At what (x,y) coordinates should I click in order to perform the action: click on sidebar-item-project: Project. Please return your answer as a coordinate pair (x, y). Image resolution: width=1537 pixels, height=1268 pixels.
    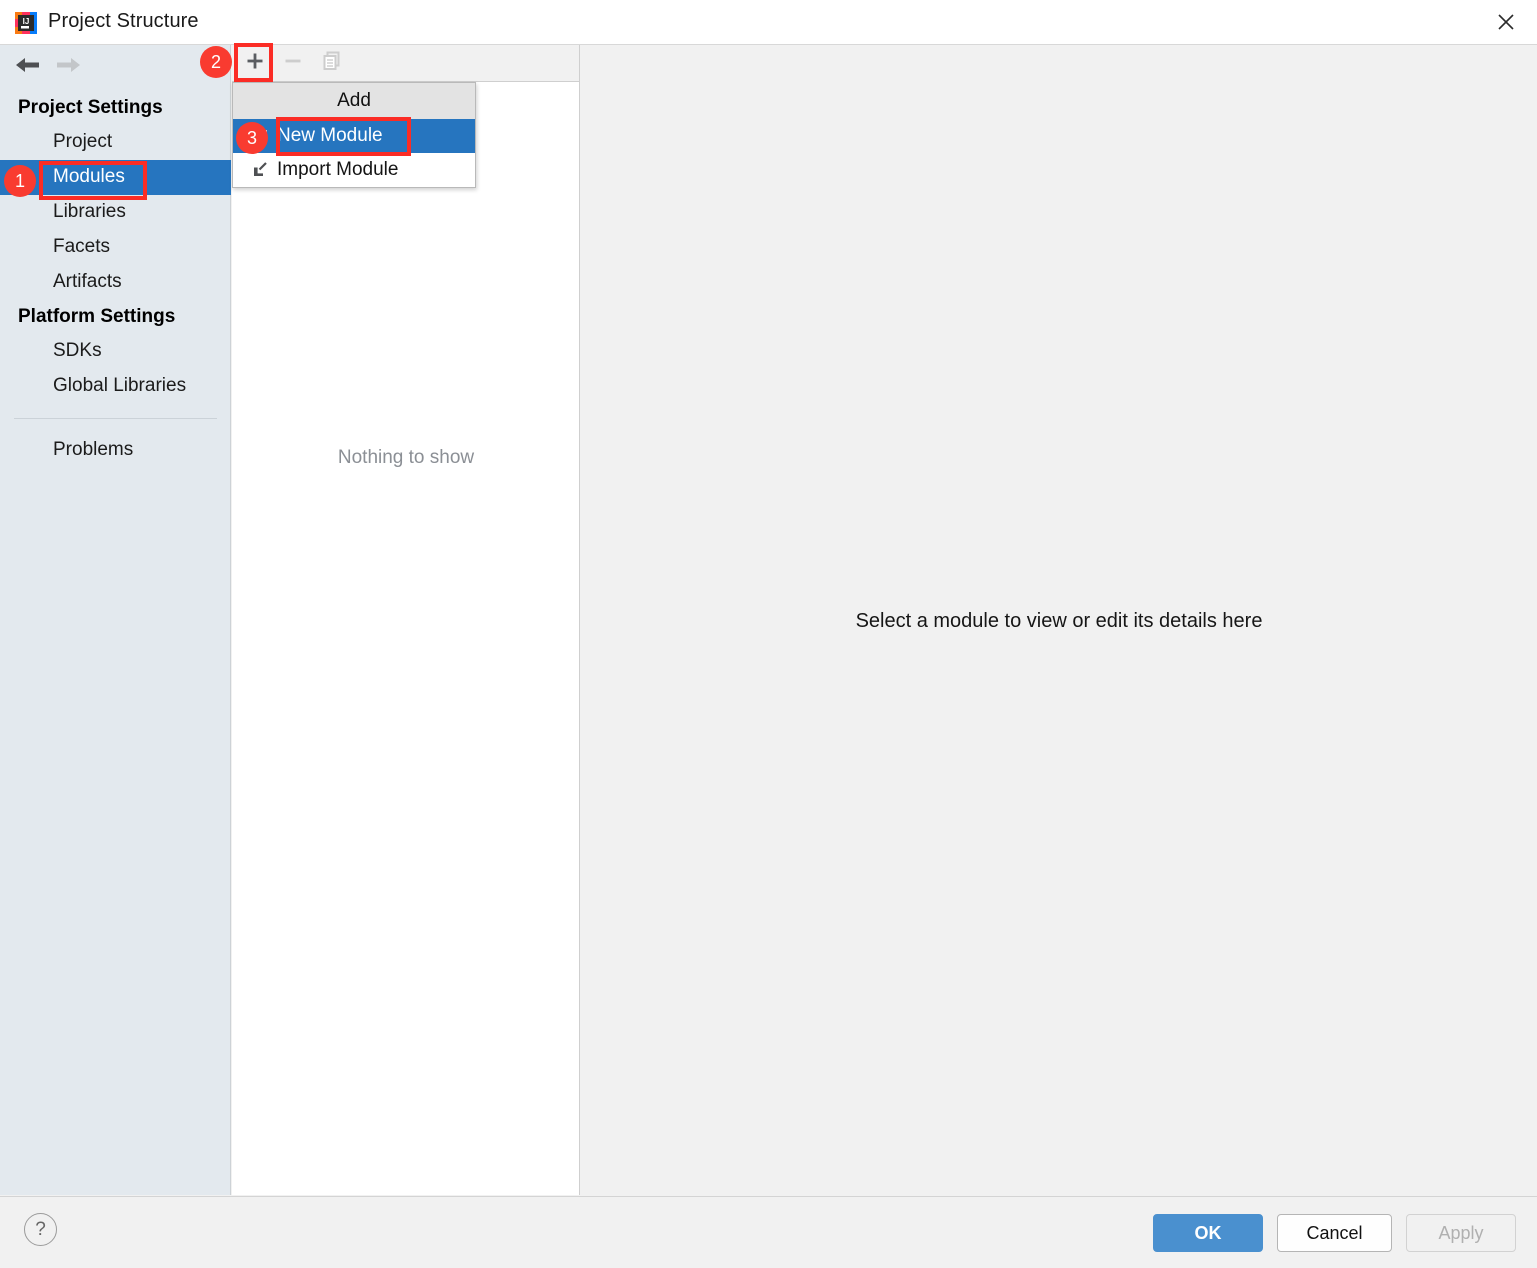
    Looking at the image, I should click on (115, 142).